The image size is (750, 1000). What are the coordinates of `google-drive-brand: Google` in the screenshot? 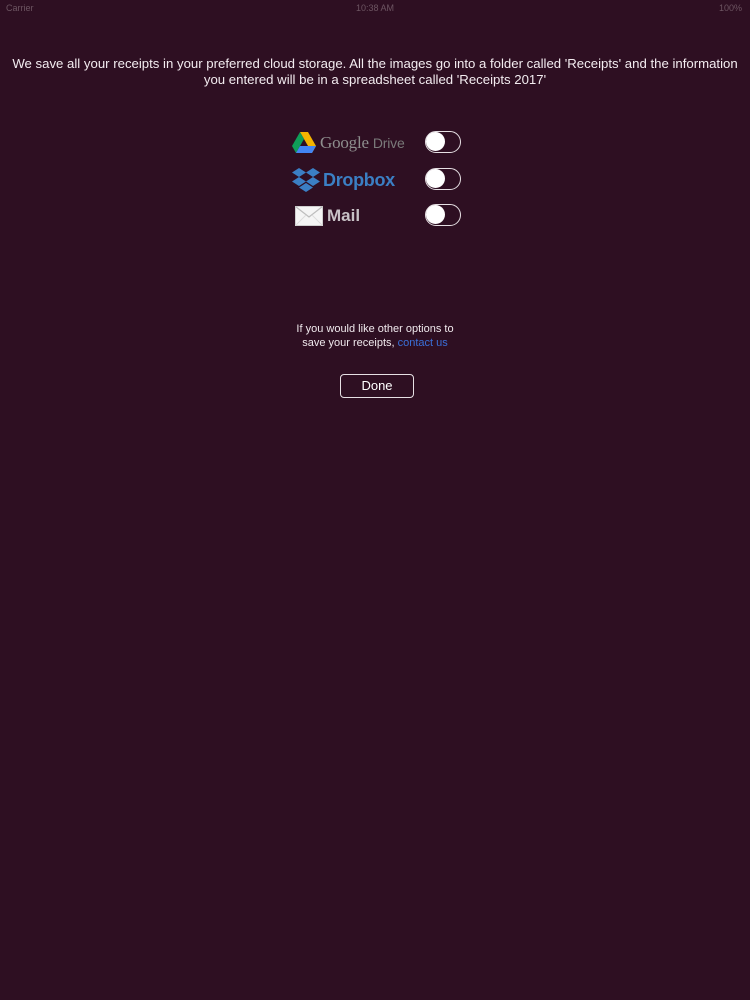 It's located at (344, 142).